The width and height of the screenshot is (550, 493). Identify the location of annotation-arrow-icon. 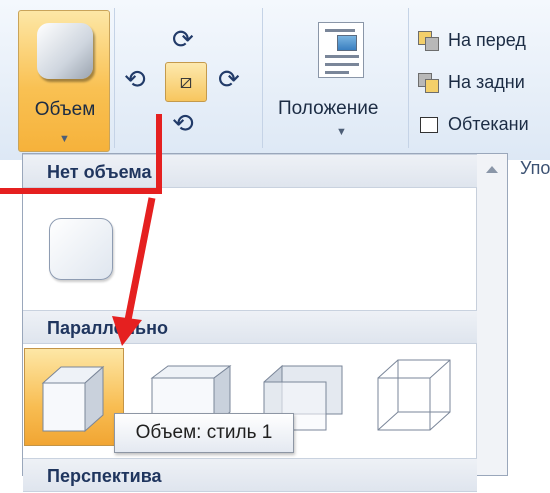
(134, 271).